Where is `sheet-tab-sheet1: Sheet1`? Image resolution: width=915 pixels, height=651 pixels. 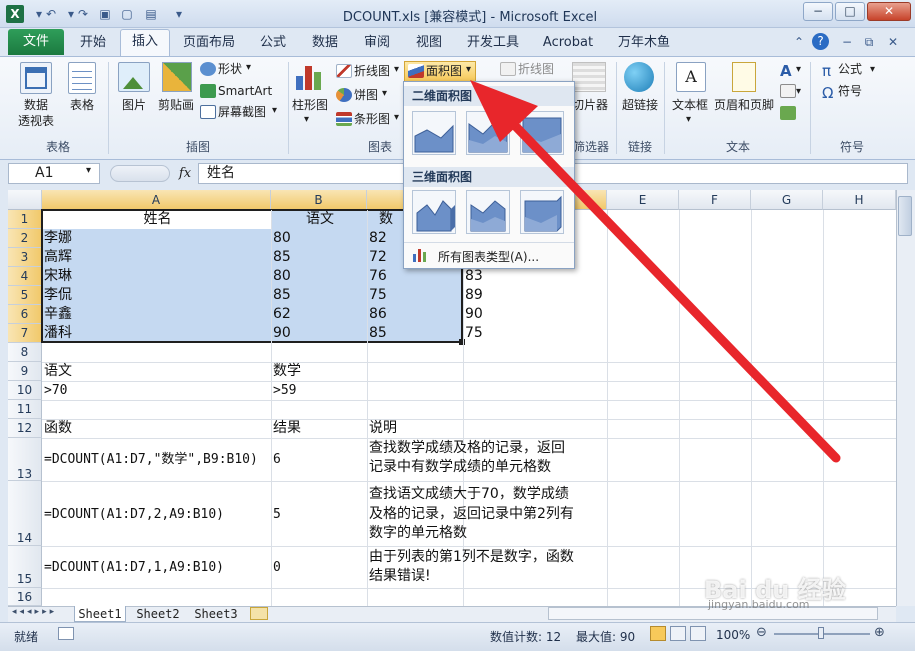
sheet-tab-sheet1: Sheet1 is located at coordinates (100, 614).